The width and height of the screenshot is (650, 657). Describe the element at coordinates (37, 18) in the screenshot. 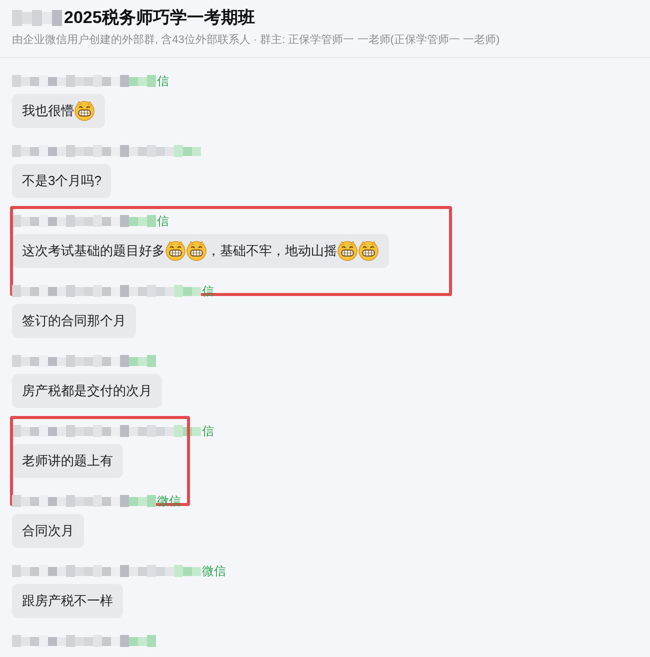

I see `blurred-avatar-drawing` at that location.